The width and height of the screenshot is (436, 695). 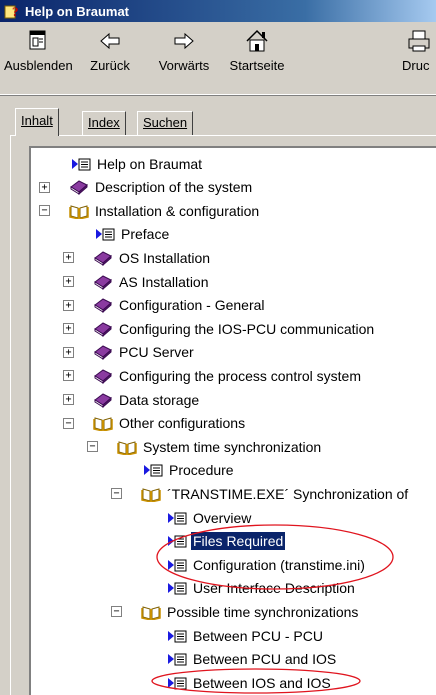 What do you see at coordinates (189, 470) in the screenshot?
I see `tree-item: Procedure` at bounding box center [189, 470].